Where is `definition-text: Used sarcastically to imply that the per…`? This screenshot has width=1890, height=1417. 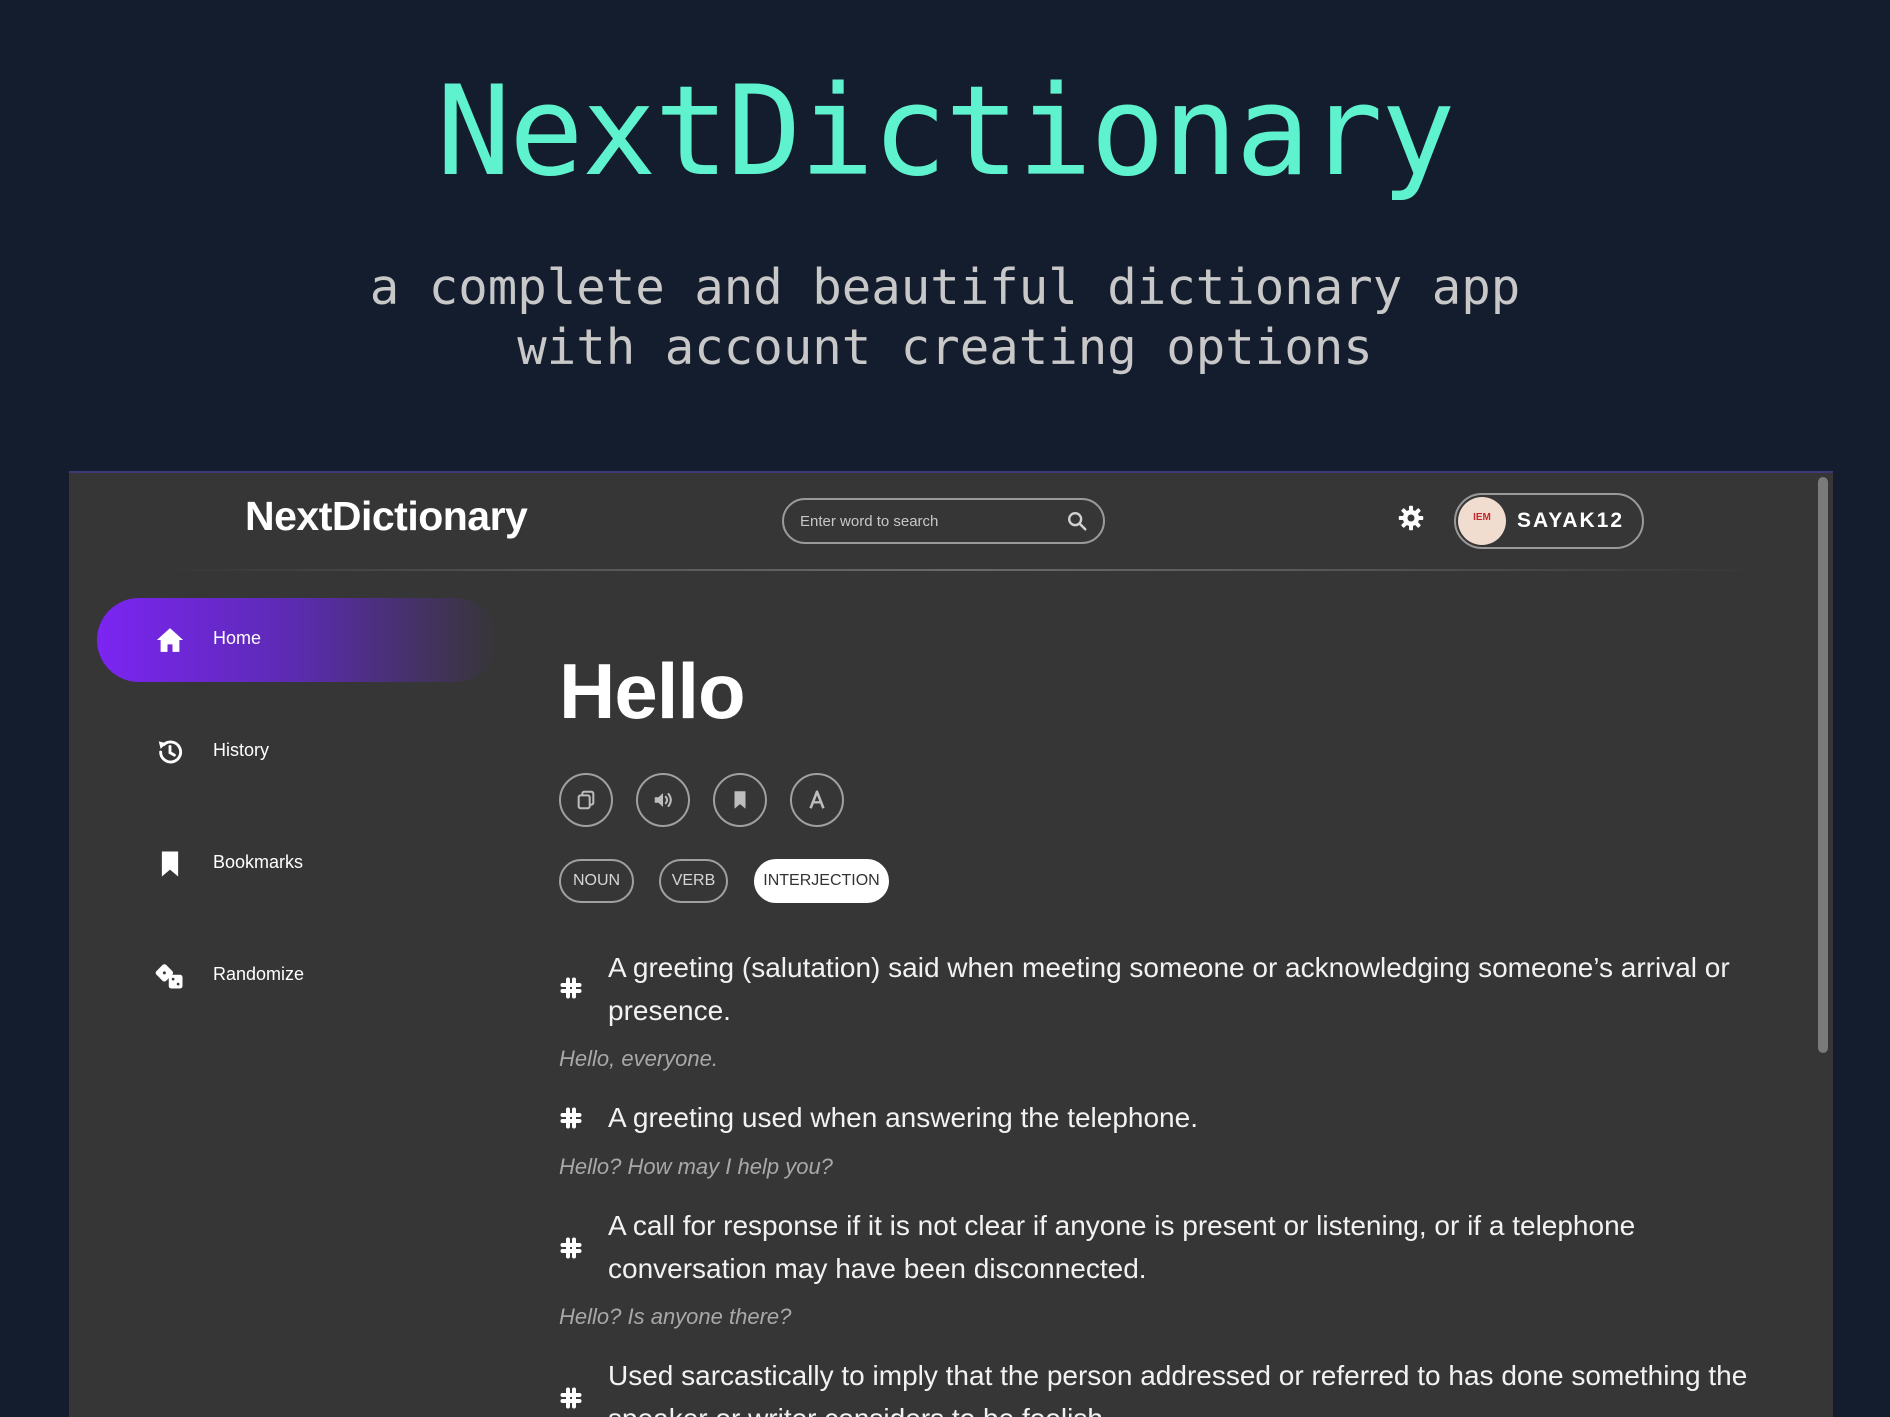
definition-text: Used sarcastically to imply that the per… is located at coordinates (1178, 1388).